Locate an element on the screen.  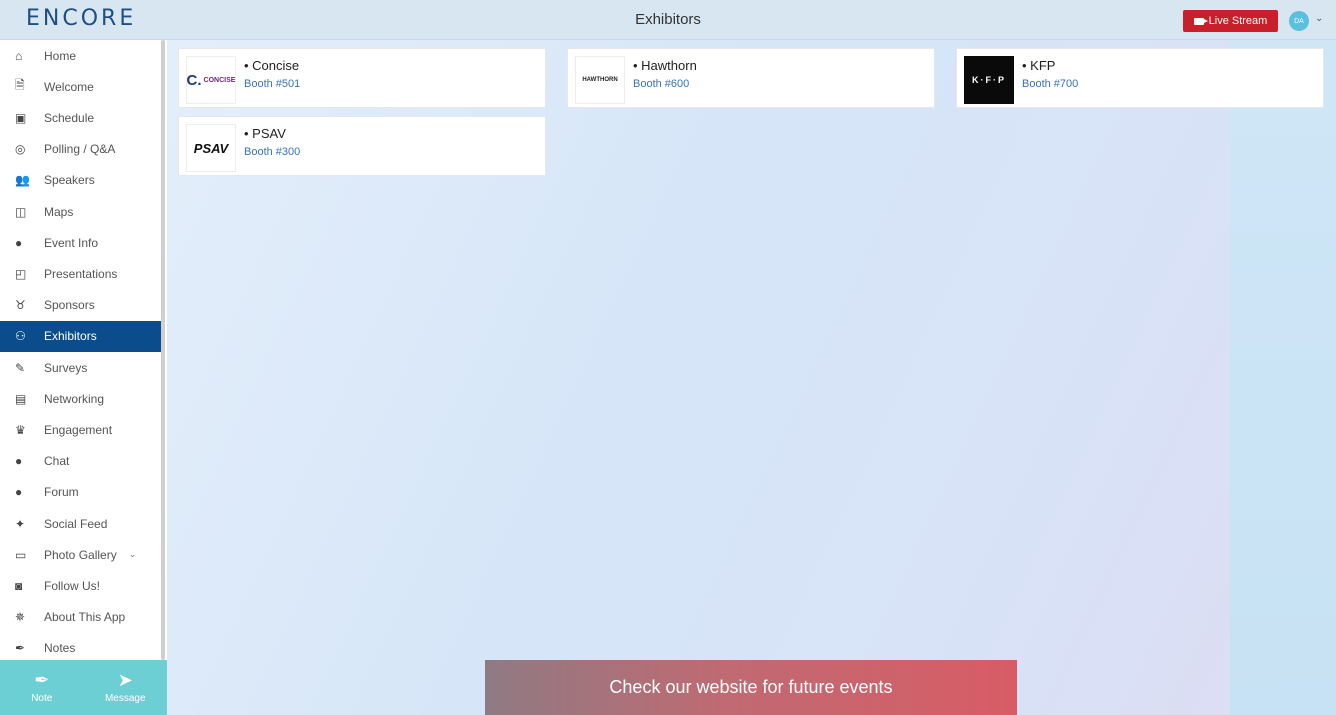
exhibitor-card-hawthorn: HAWTHORN • Hawthorn Booth #600 is located at coordinates (751, 78).